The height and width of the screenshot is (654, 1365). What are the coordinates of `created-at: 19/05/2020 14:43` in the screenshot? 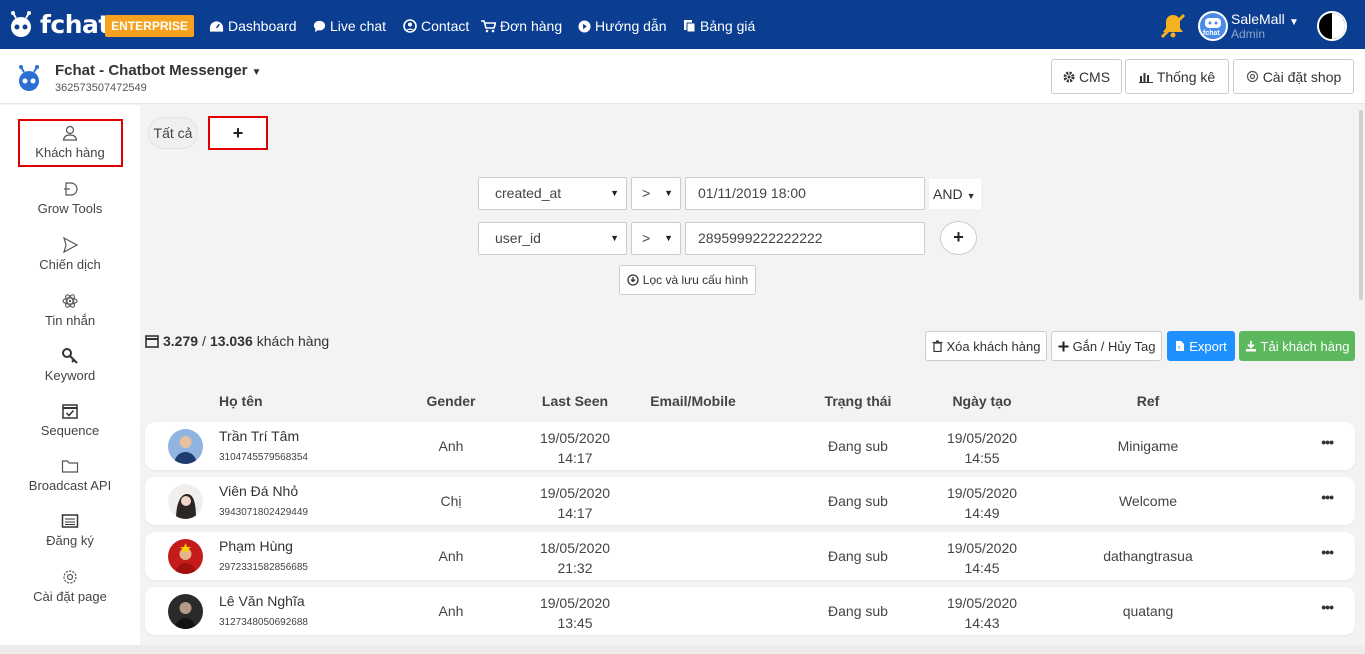 It's located at (982, 613).